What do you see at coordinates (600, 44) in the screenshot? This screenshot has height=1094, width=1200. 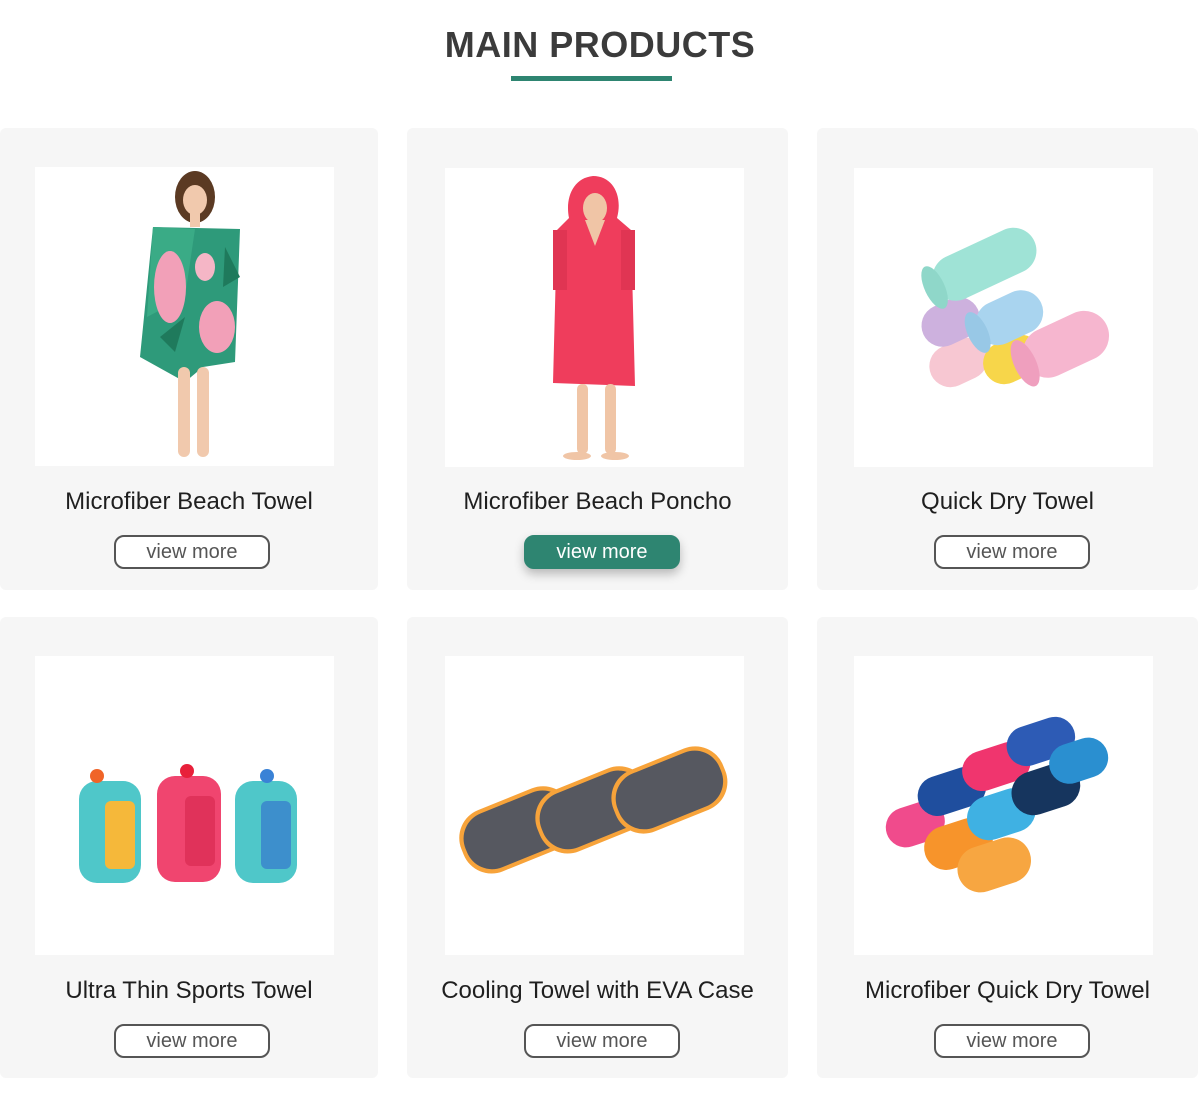 I see `section-title: MAIN PRODUCTS` at bounding box center [600, 44].